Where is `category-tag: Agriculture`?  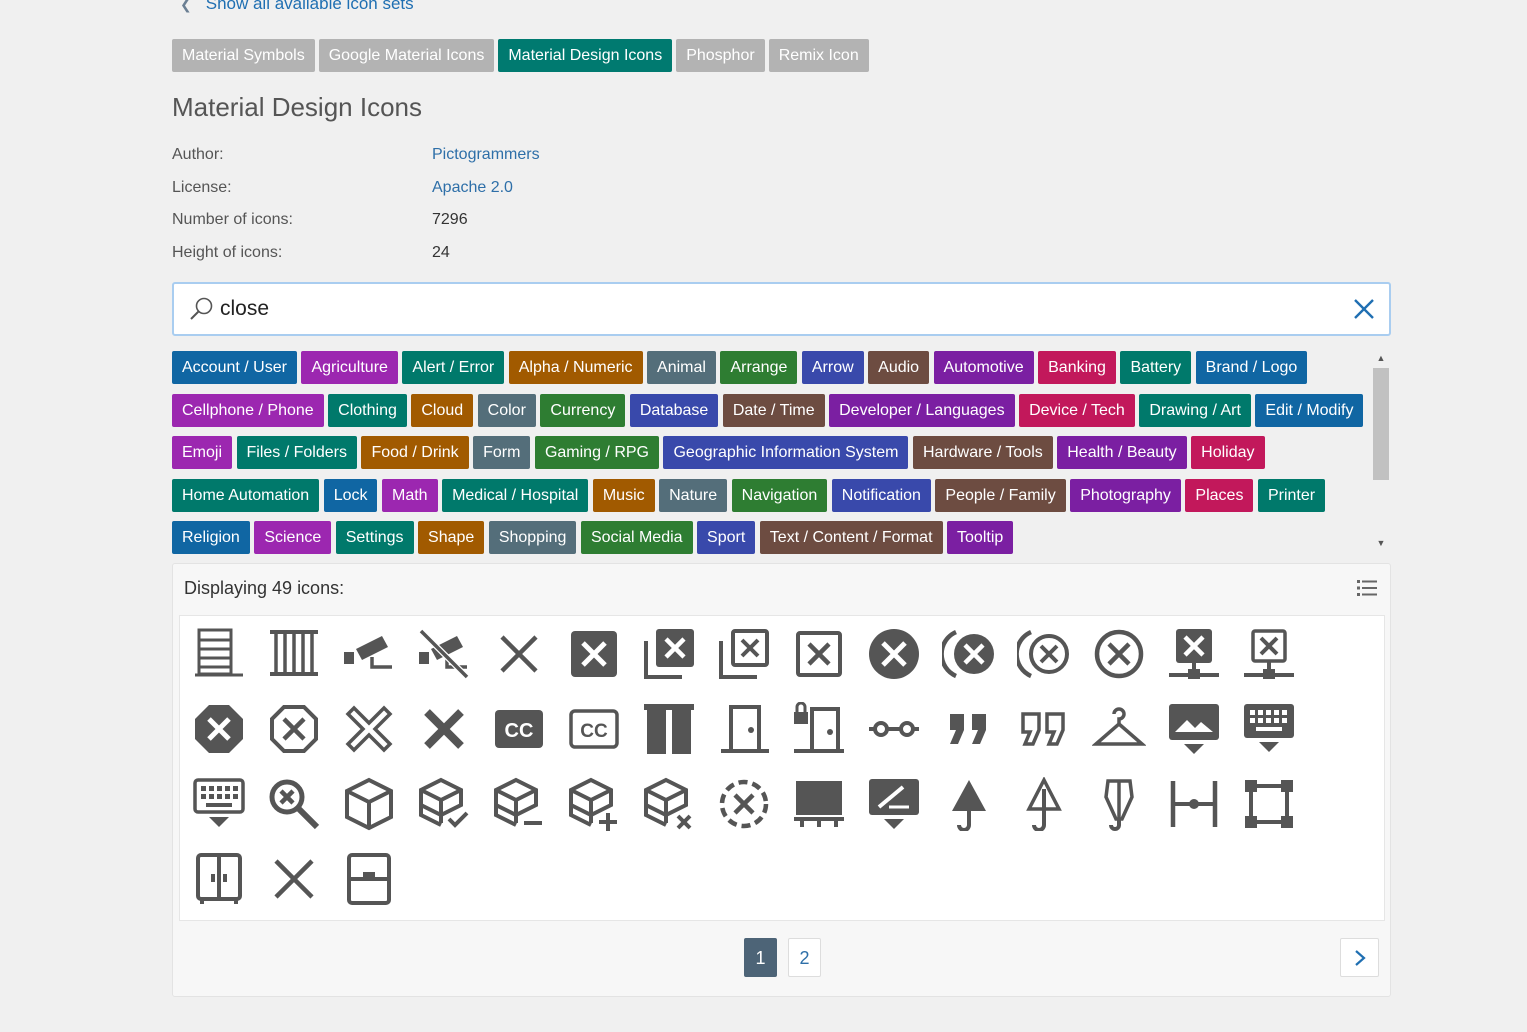 category-tag: Agriculture is located at coordinates (349, 367).